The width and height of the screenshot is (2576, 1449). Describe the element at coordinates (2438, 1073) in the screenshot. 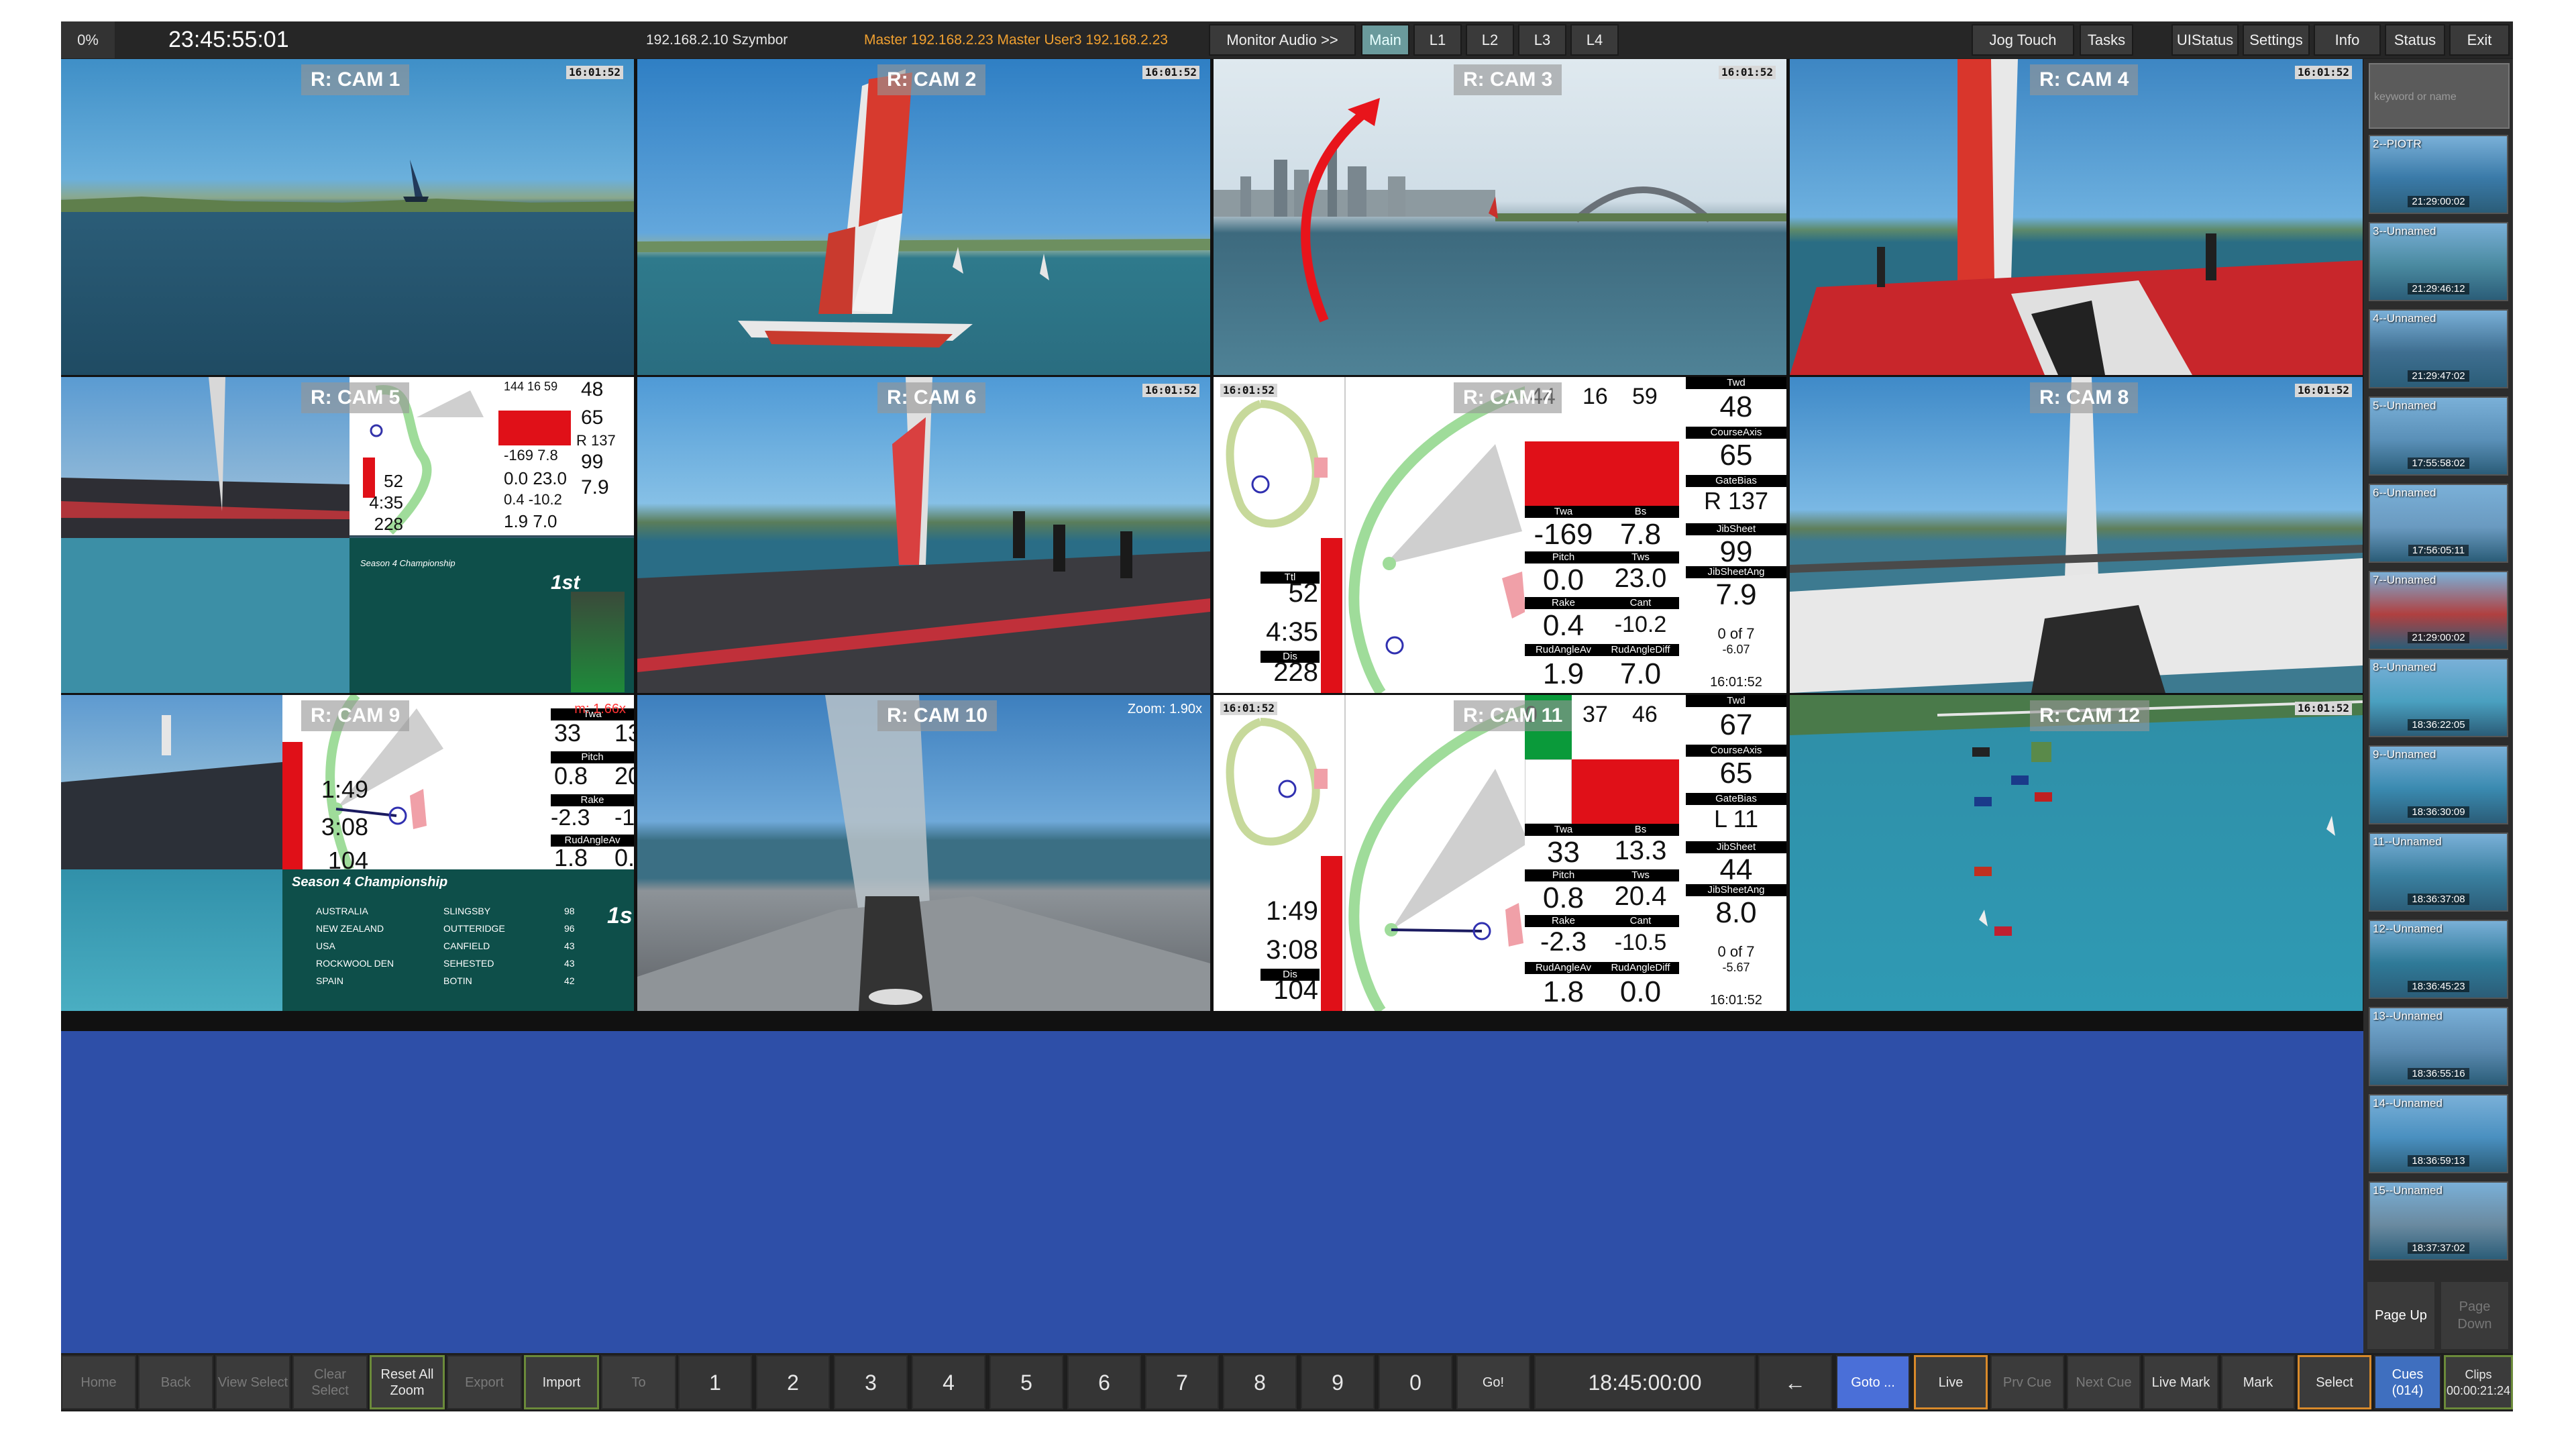

I see `clip-timecode-text: 18:36:55:16` at that location.